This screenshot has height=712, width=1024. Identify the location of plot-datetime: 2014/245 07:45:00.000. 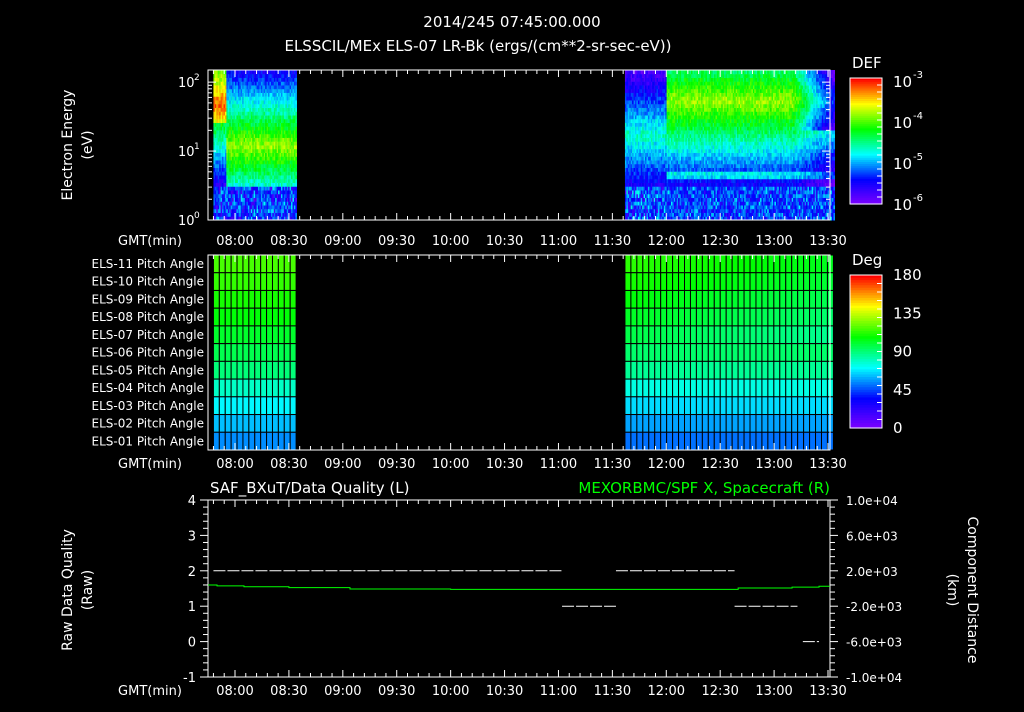
(511, 22).